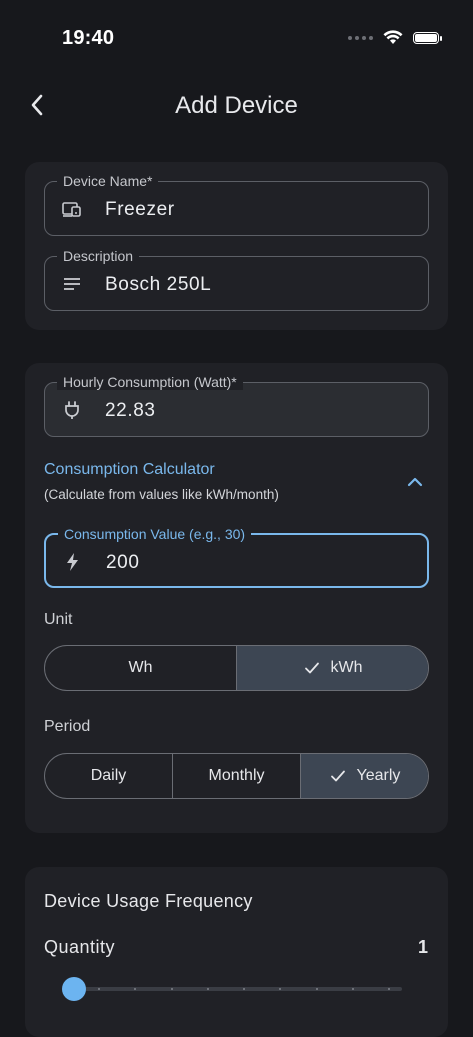  What do you see at coordinates (148, 901) in the screenshot?
I see `usage-frequency-title: Device Usage Frequency` at bounding box center [148, 901].